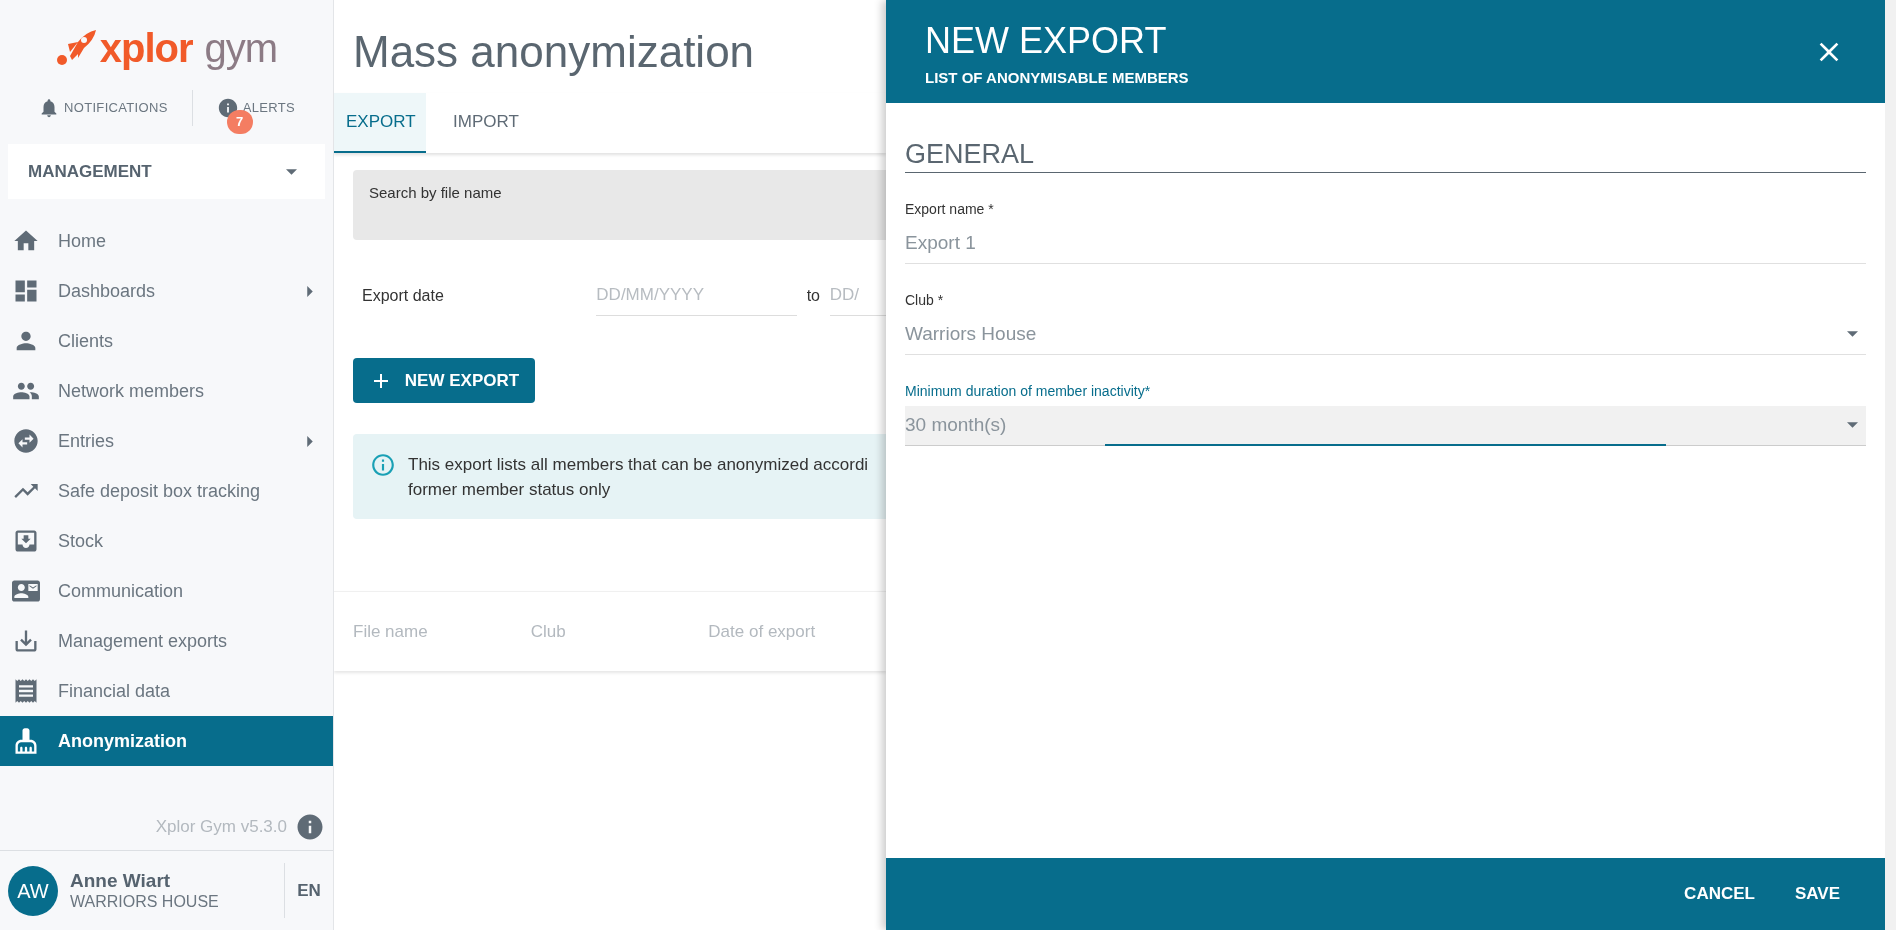 The image size is (1896, 930). I want to click on user-avatar: AW, so click(33, 890).